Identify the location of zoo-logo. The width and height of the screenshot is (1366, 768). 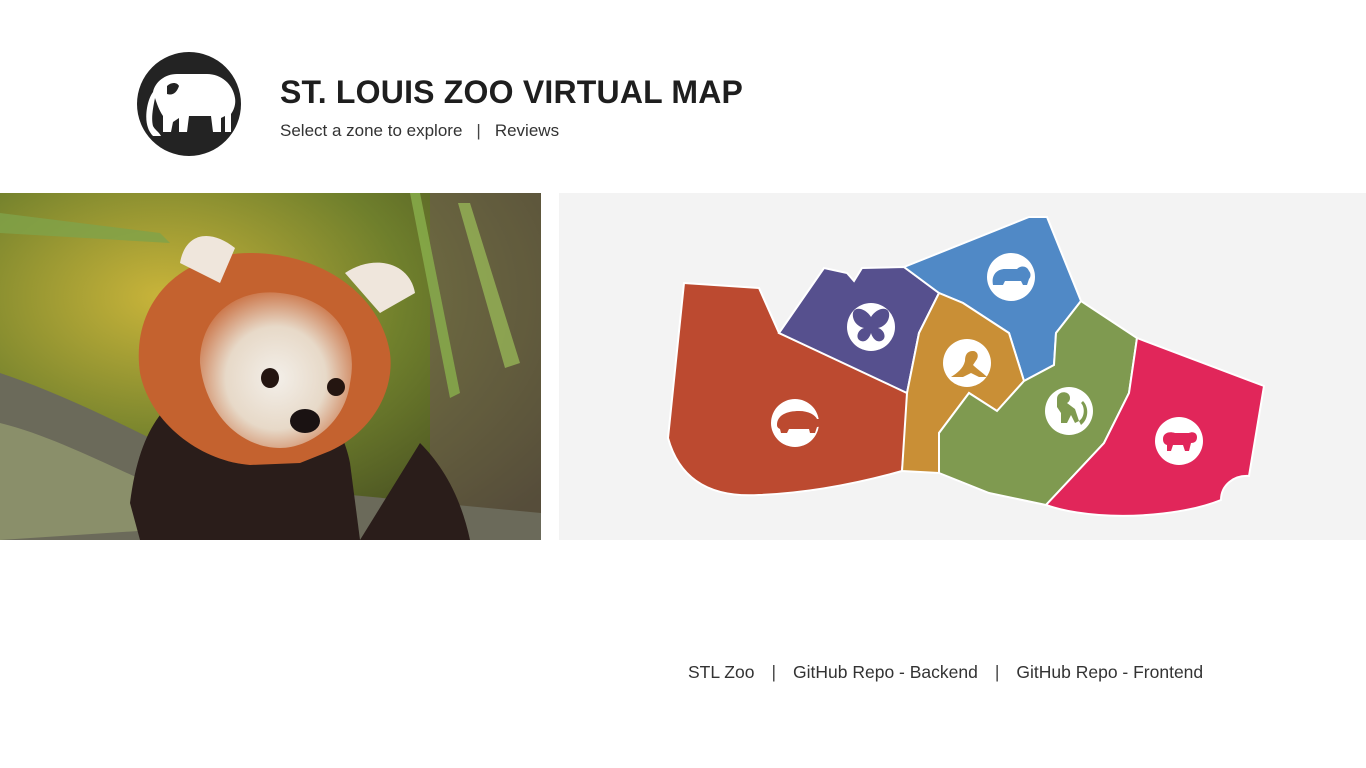
(189, 104).